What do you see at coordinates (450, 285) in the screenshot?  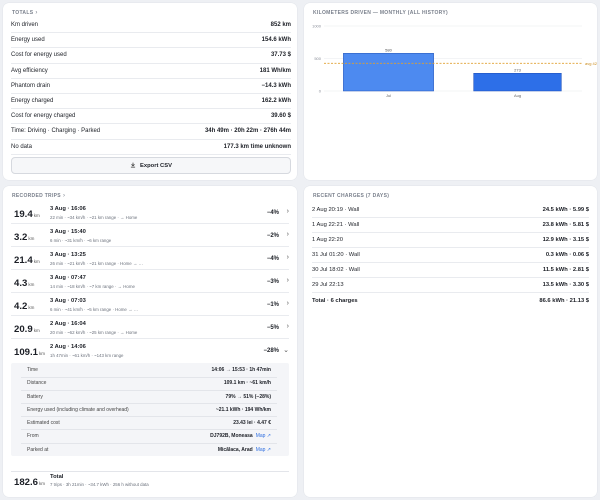 I see `charge-row: 29 Jul 22:13 13.5 kWh · 3.30 $` at bounding box center [450, 285].